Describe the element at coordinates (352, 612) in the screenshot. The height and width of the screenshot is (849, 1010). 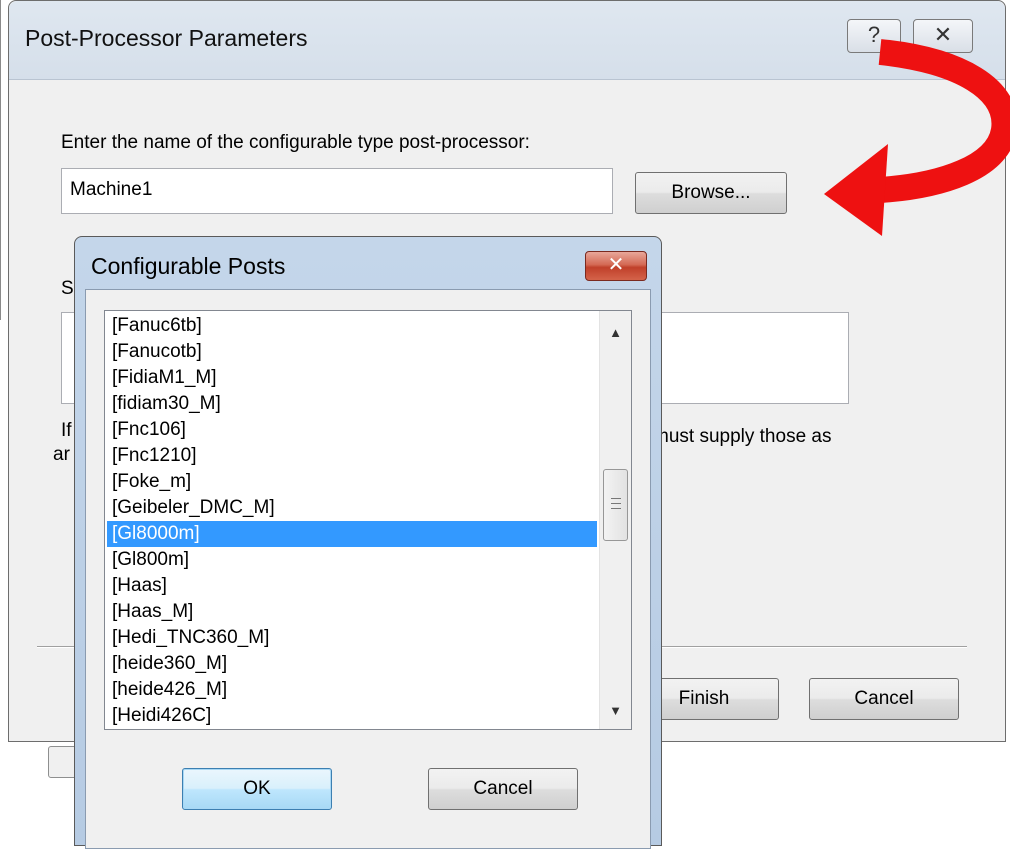
I see `list-item: [Haas_M]` at that location.